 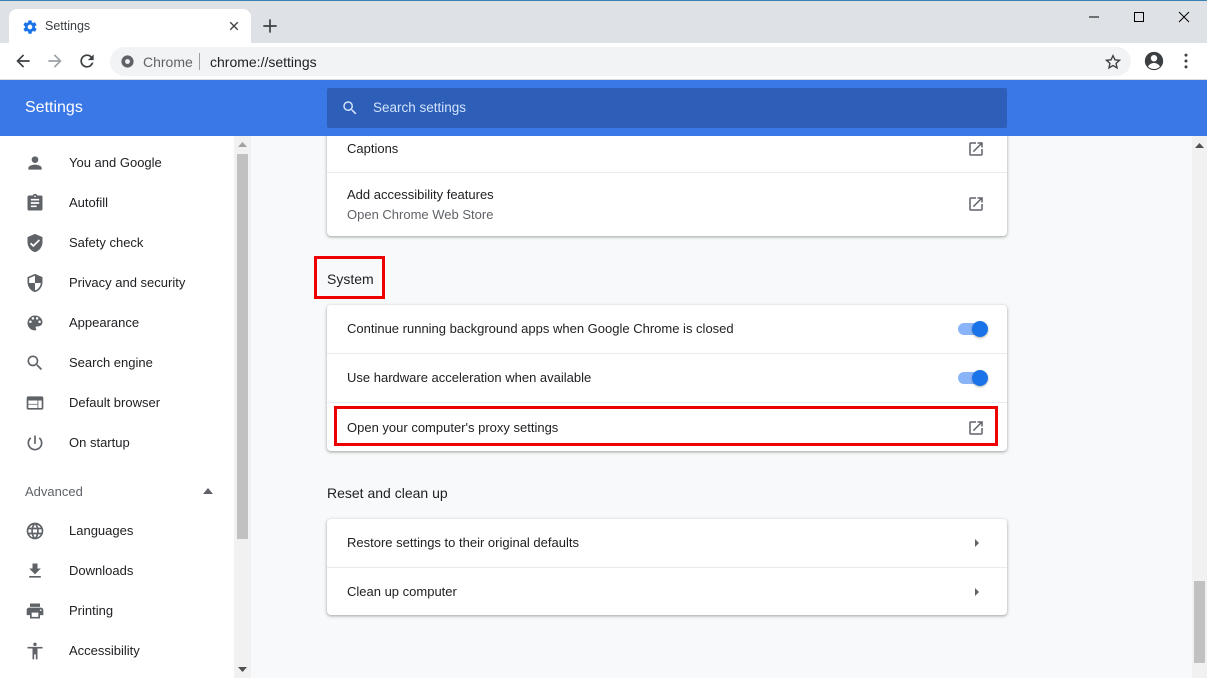 What do you see at coordinates (242, 346) in the screenshot?
I see `sidebar-scroll-thumb` at bounding box center [242, 346].